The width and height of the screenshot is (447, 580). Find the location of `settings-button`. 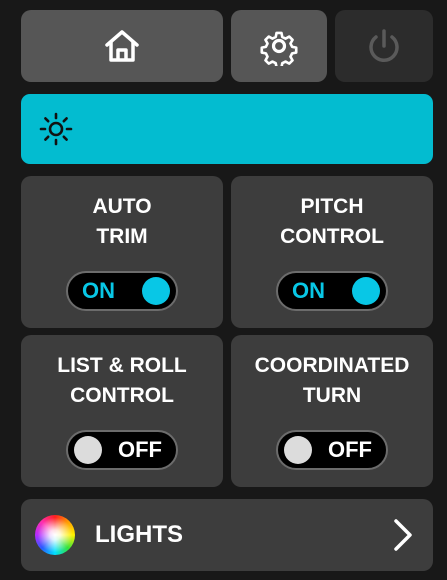

settings-button is located at coordinates (279, 46).